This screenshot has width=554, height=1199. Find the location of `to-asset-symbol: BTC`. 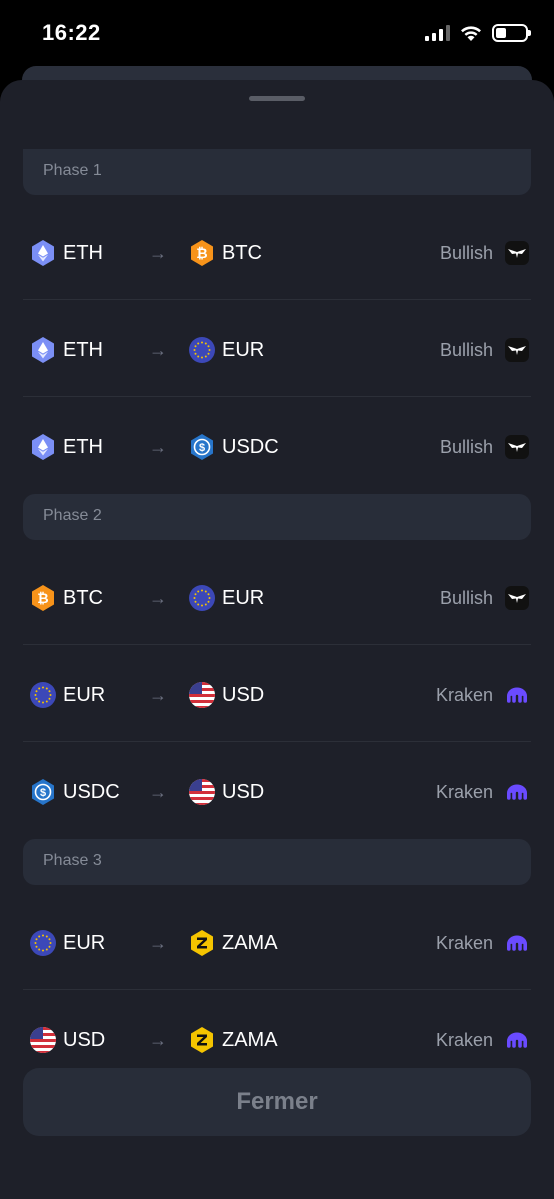

to-asset-symbol: BTC is located at coordinates (242, 252).